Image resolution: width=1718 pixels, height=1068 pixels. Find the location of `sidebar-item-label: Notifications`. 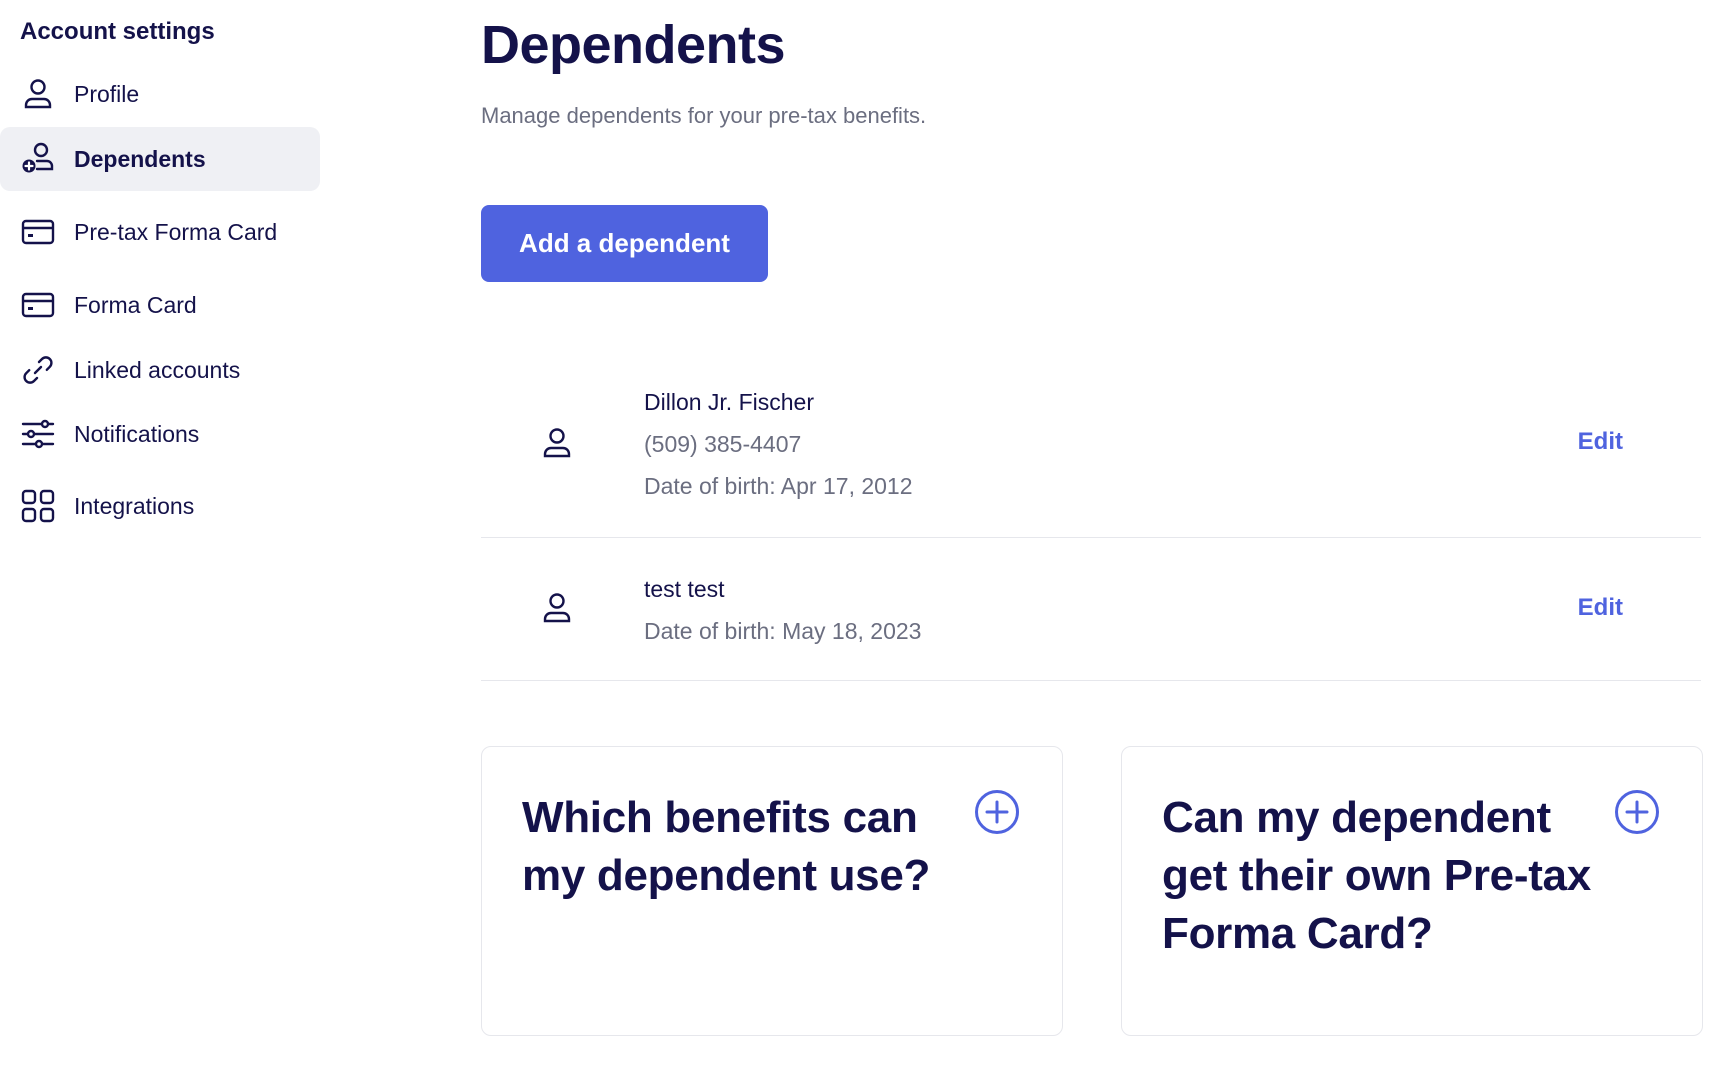

sidebar-item-label: Notifications is located at coordinates (137, 433).